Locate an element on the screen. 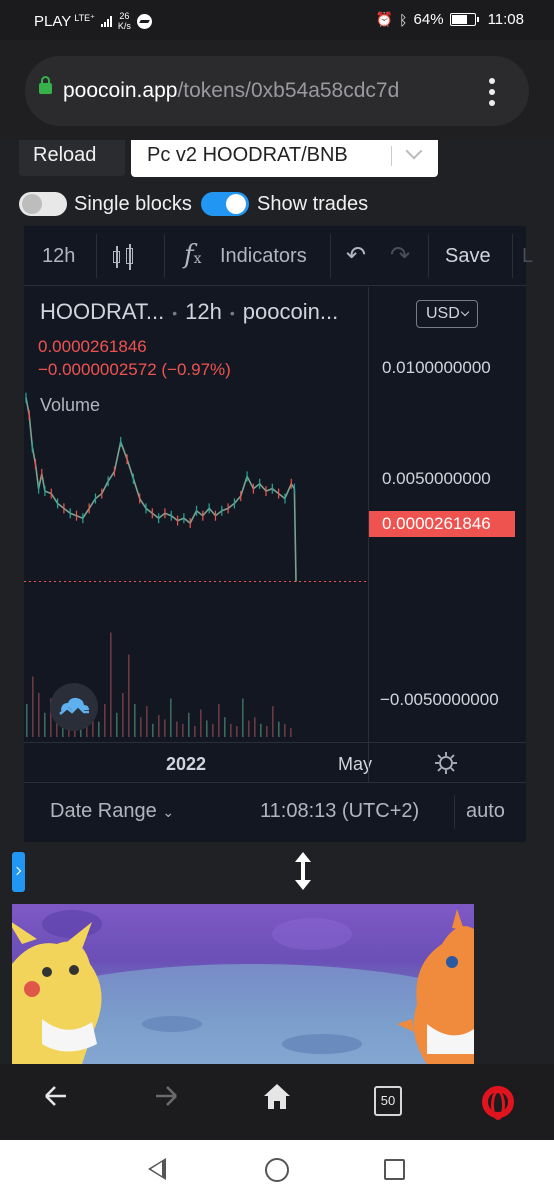 Image resolution: width=554 pixels, height=1200 pixels. battery-icon is located at coordinates (464, 19).